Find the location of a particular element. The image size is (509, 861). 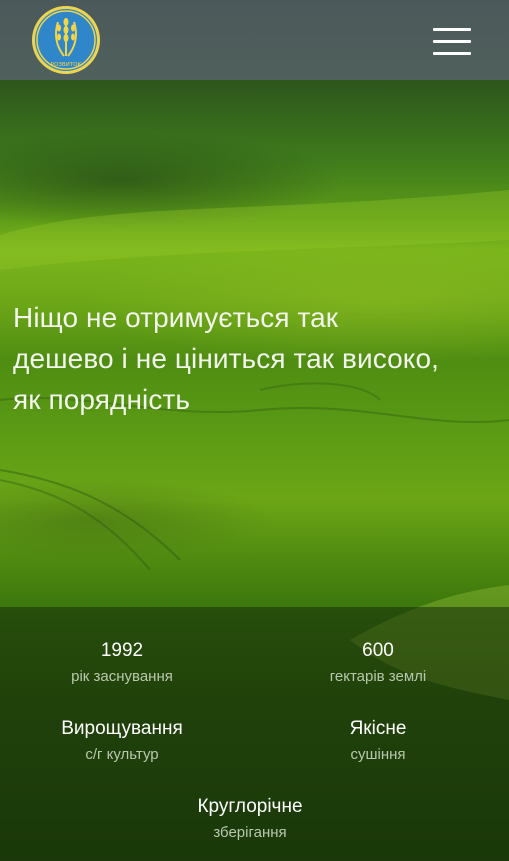

stat-value: 1992 is located at coordinates (122, 650).